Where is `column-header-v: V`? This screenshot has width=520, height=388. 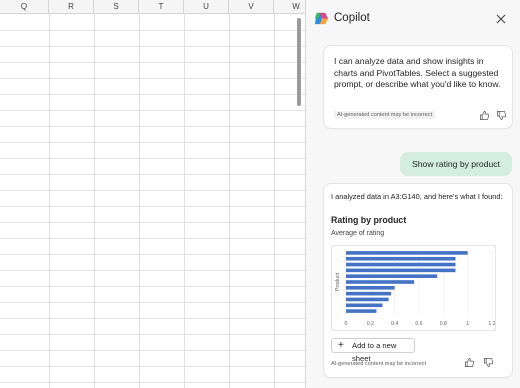
column-header-v: V is located at coordinates (251, 7).